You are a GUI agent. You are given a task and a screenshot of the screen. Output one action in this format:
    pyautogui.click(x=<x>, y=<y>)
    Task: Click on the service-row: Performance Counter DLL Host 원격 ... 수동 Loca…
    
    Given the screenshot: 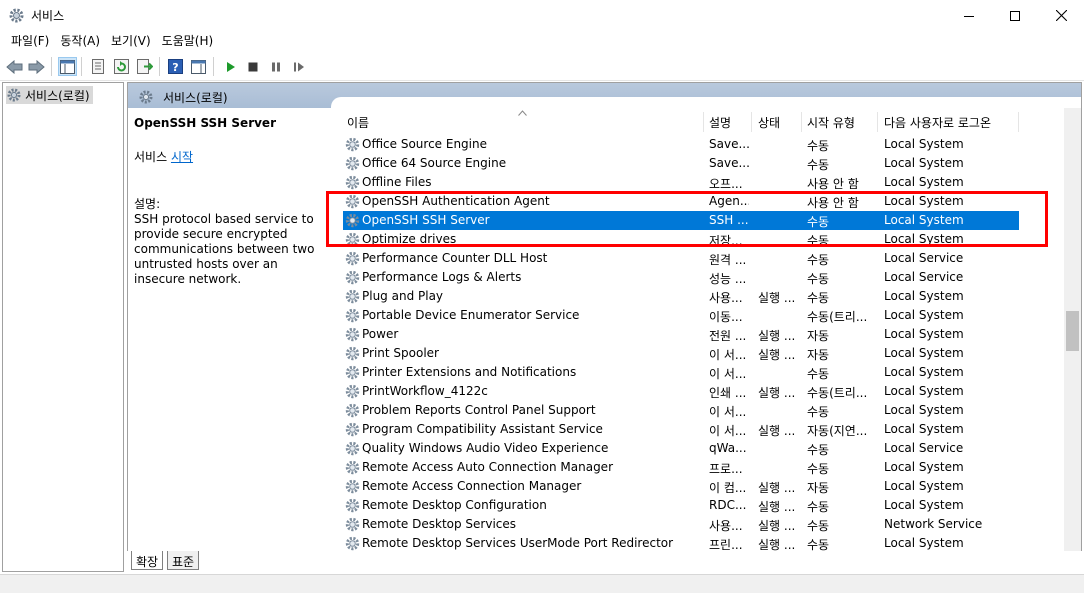 What is the action you would take?
    pyautogui.click(x=697, y=258)
    